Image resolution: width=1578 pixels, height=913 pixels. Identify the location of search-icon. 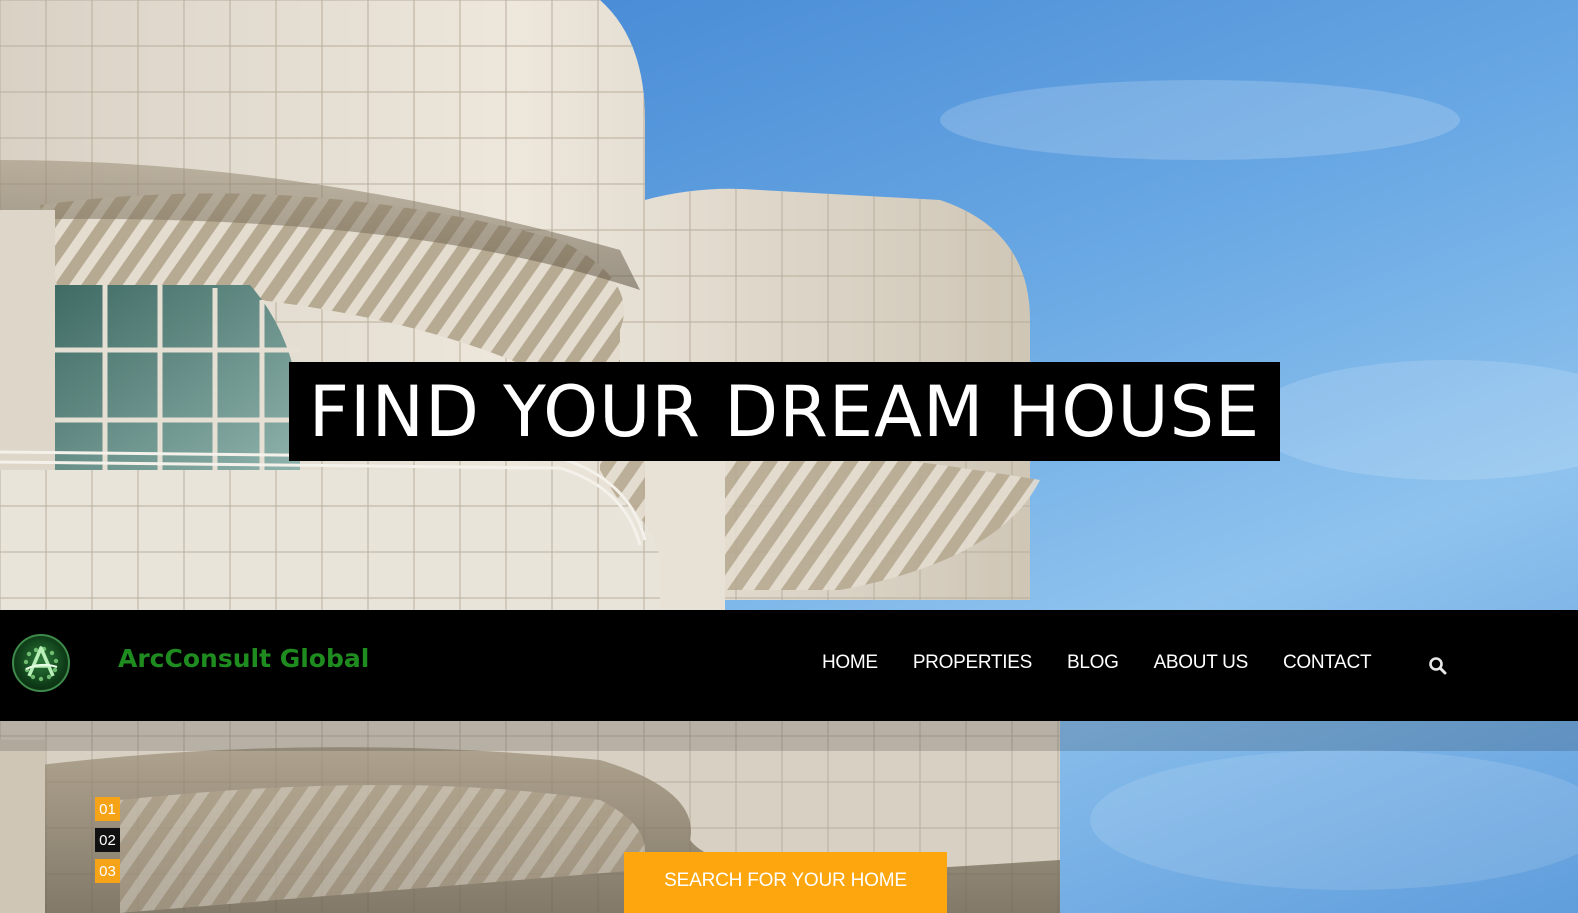
(1438, 666).